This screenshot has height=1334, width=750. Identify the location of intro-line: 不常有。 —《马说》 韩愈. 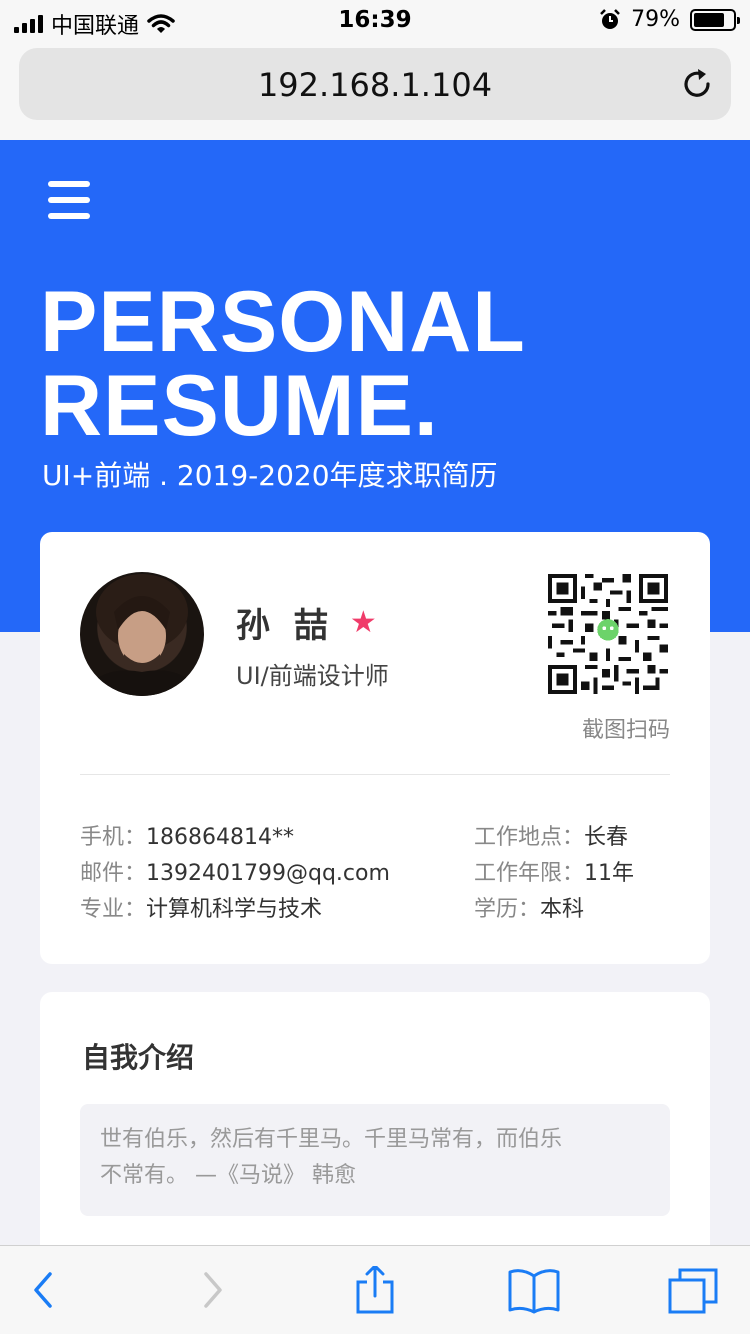
(228, 1175).